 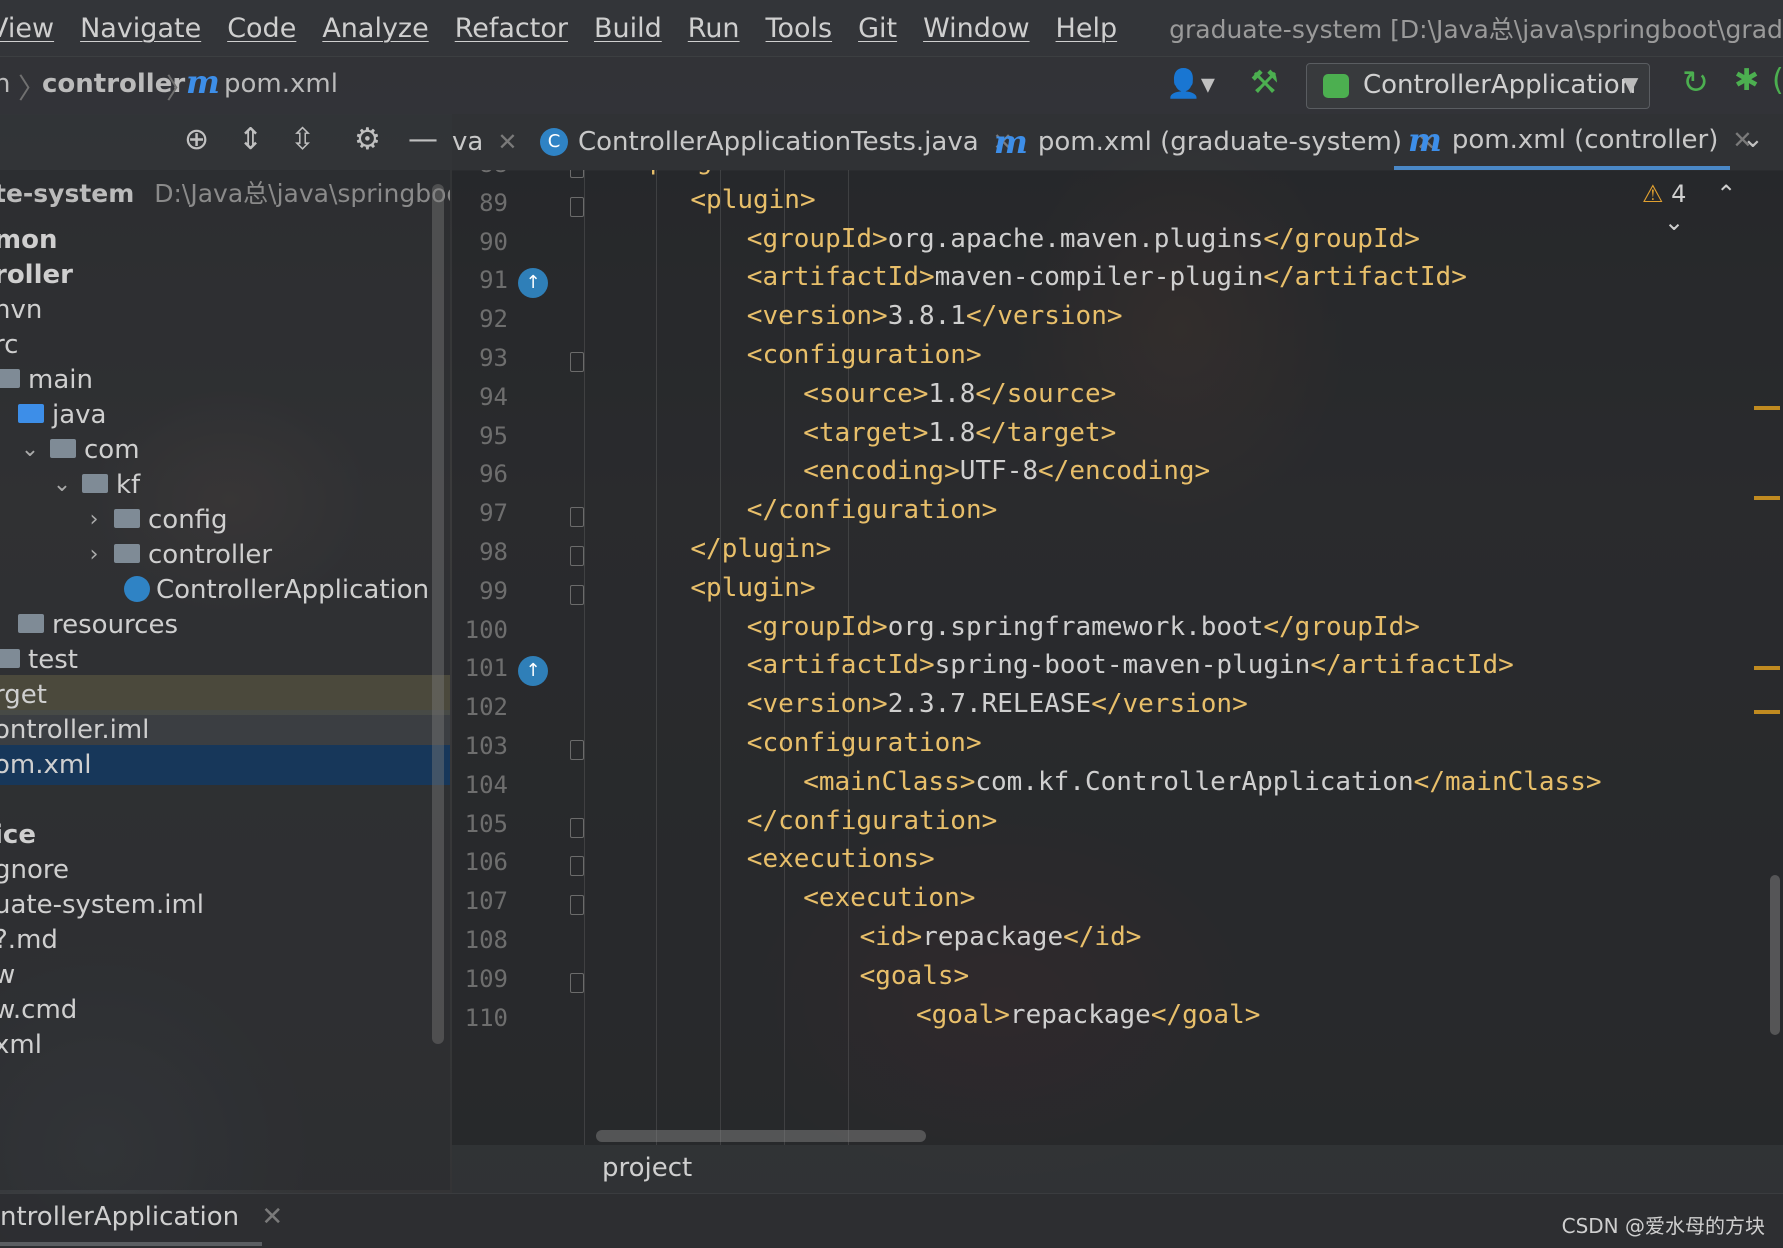 I want to click on tree-item: uate-system.iml, so click(x=225, y=905).